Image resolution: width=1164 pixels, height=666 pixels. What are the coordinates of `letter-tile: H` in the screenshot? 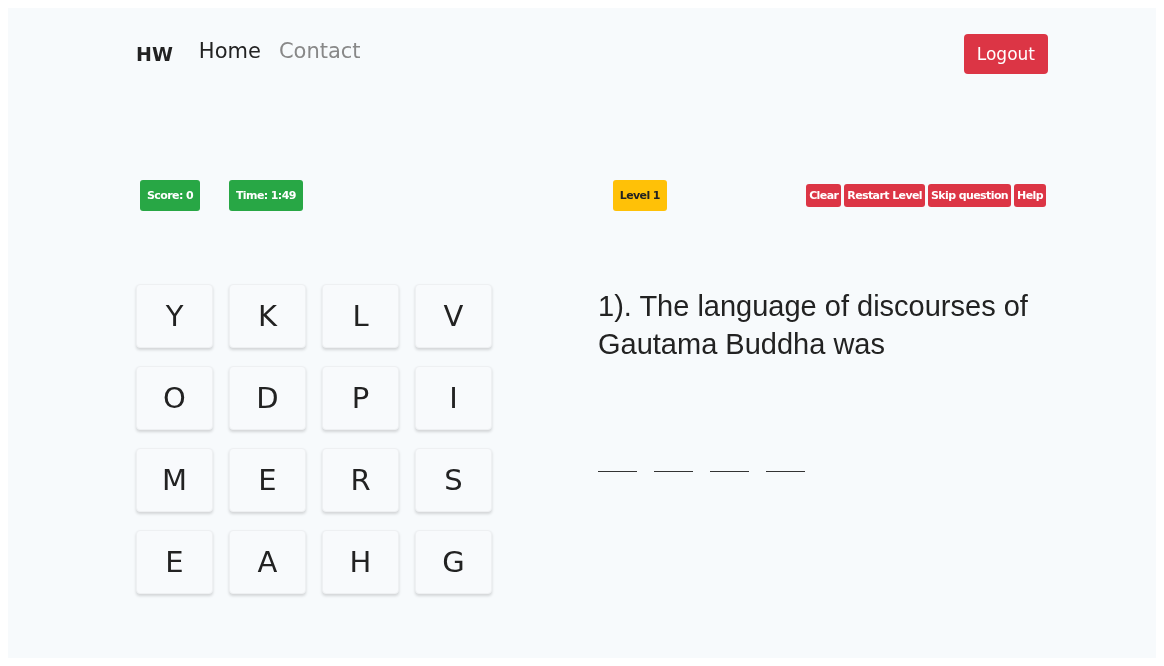 It's located at (360, 562).